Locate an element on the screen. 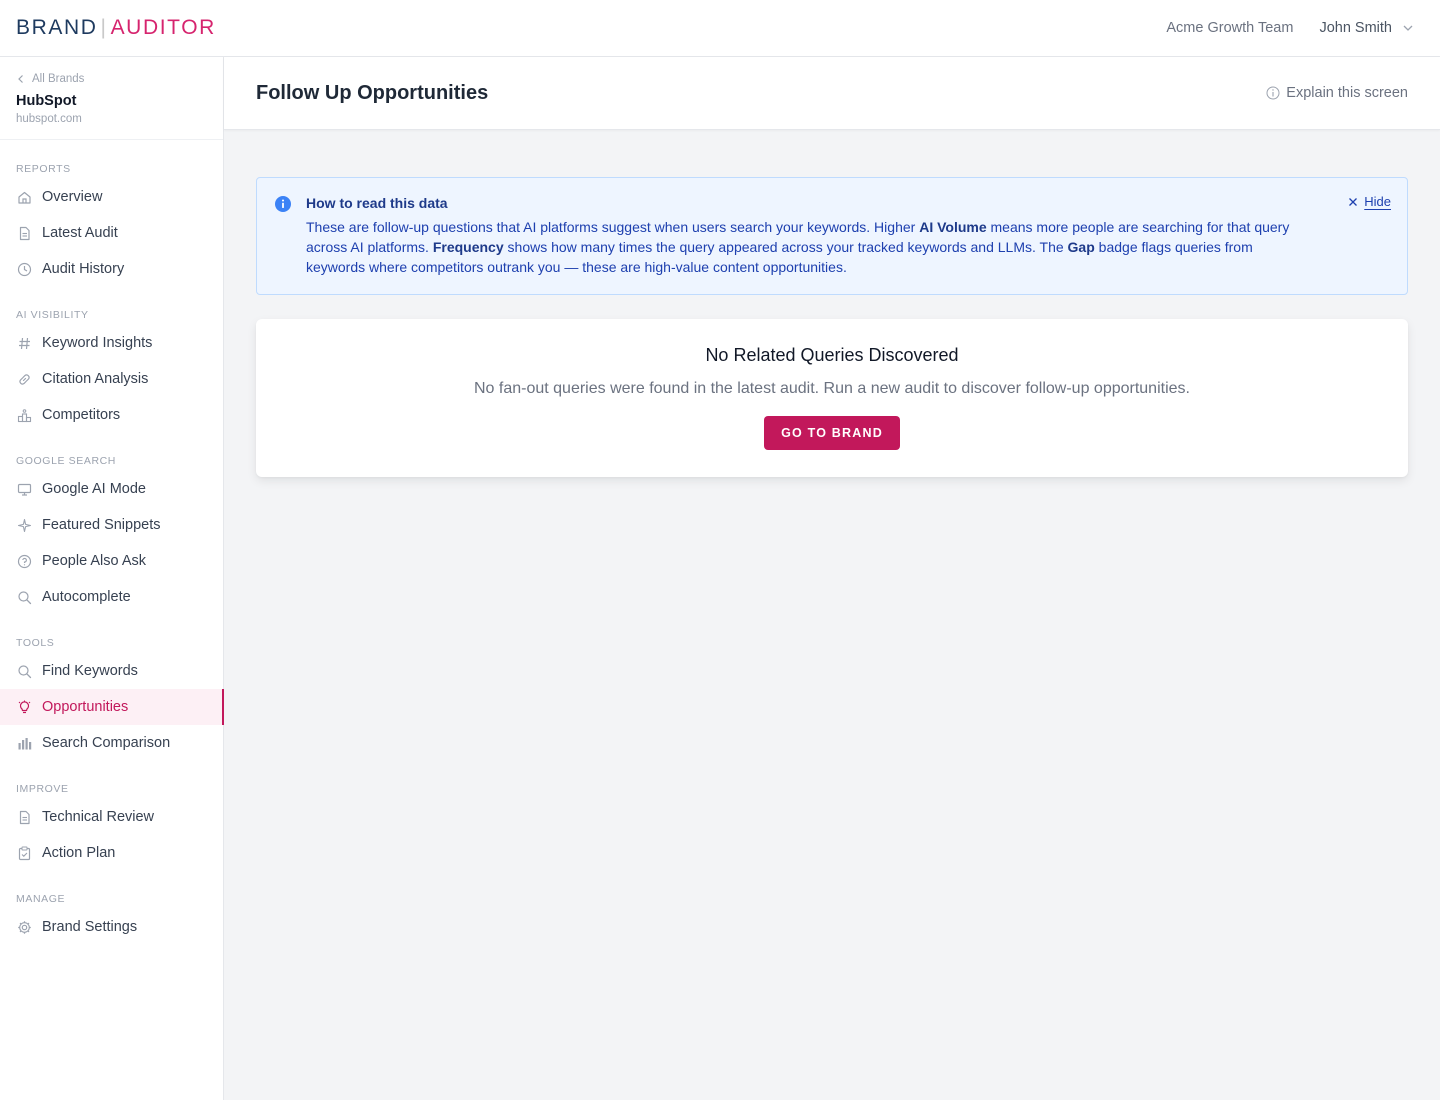  nav-section-title: TOOLS is located at coordinates (35, 643).